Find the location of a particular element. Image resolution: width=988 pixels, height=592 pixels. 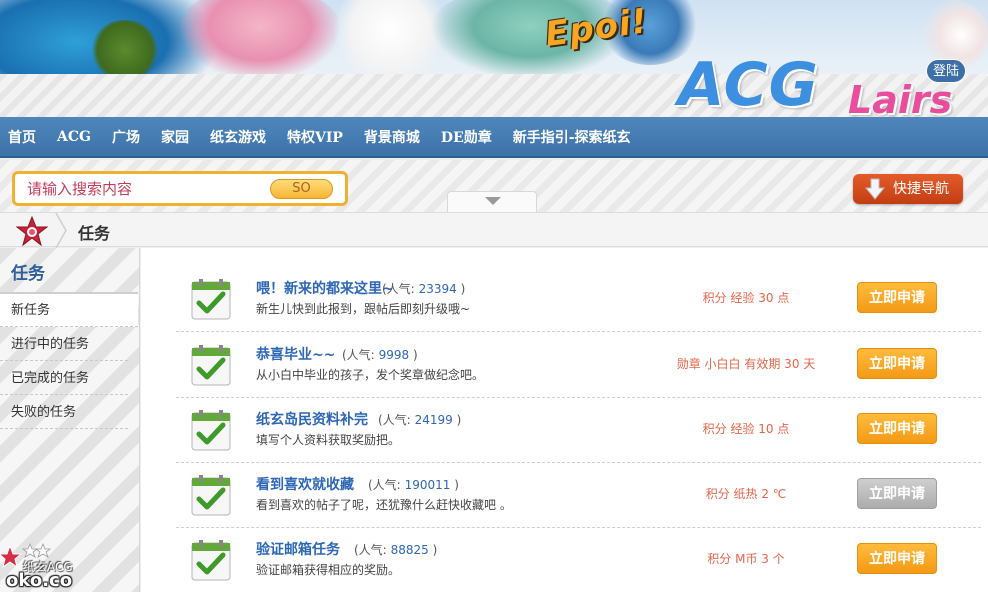

collapse-toggle is located at coordinates (492, 201).